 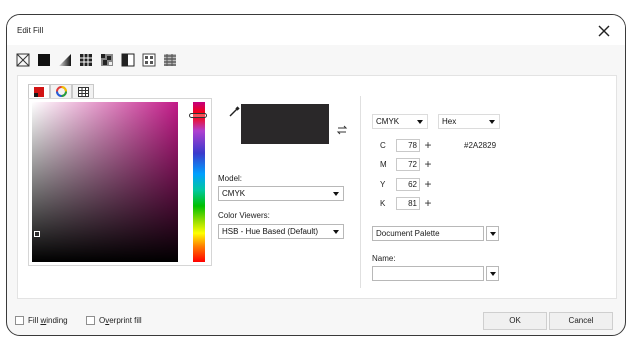 I want to click on close-icon, so click(x=604, y=31).